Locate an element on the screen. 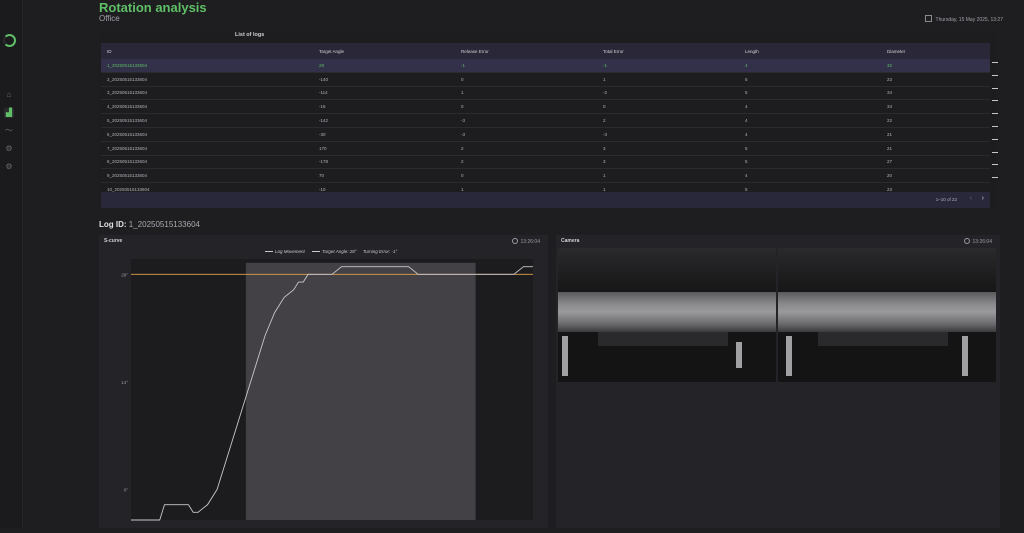  cell-target-angle: -140 is located at coordinates (384, 79).